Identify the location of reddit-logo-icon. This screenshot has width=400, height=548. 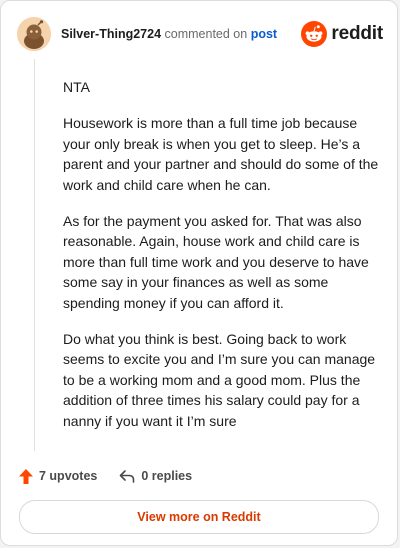
(314, 34).